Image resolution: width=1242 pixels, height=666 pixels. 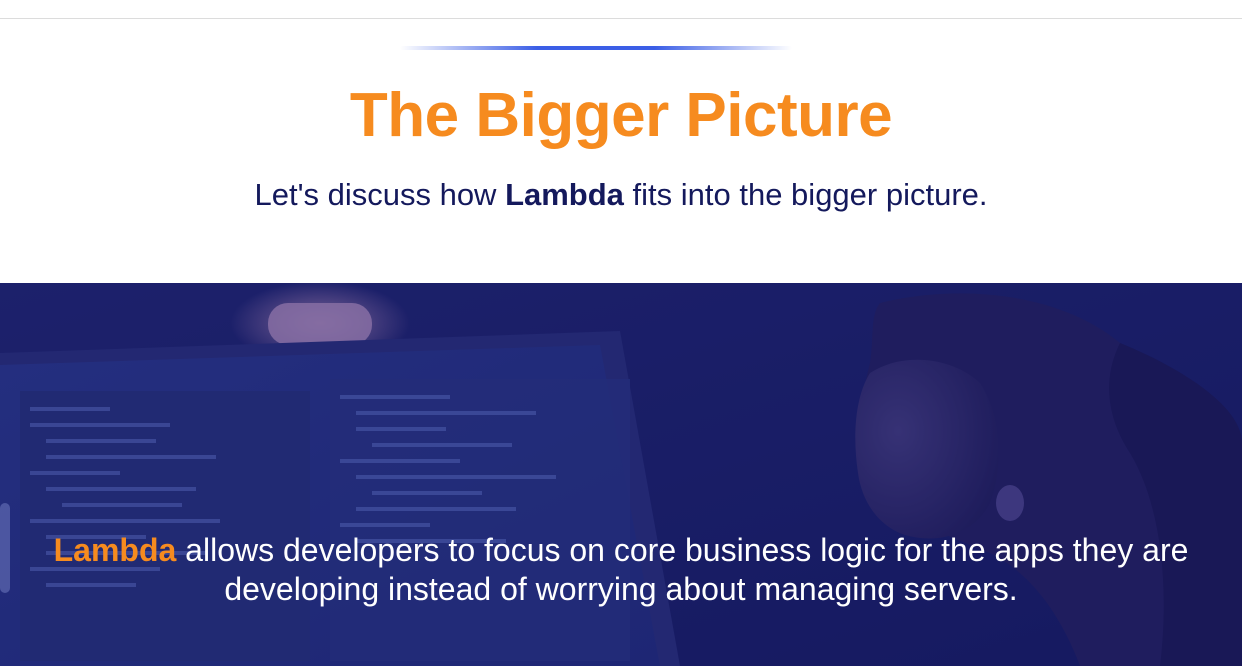 What do you see at coordinates (621, 18) in the screenshot?
I see `top-divider` at bounding box center [621, 18].